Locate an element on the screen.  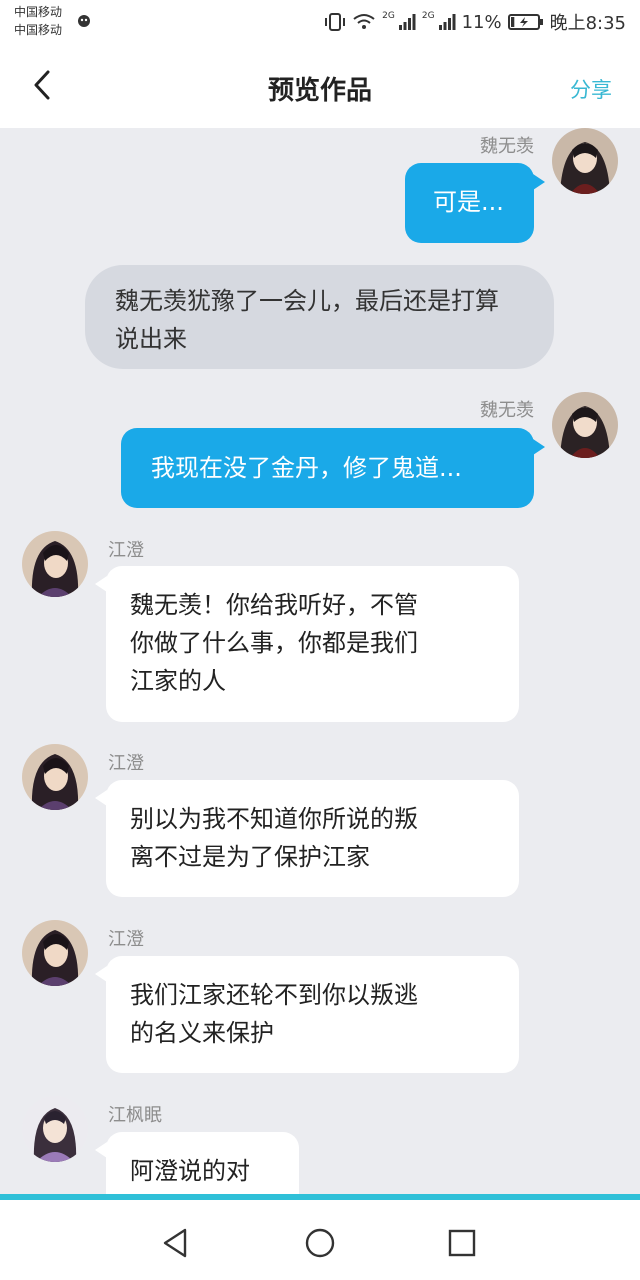
notification-icon is located at coordinates (84, 21).